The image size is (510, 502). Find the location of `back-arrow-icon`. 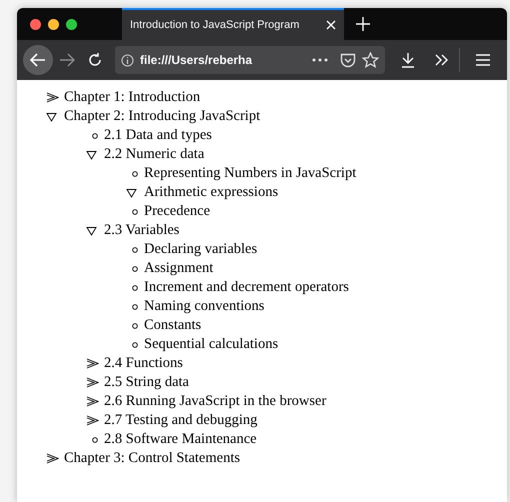

back-arrow-icon is located at coordinates (38, 60).